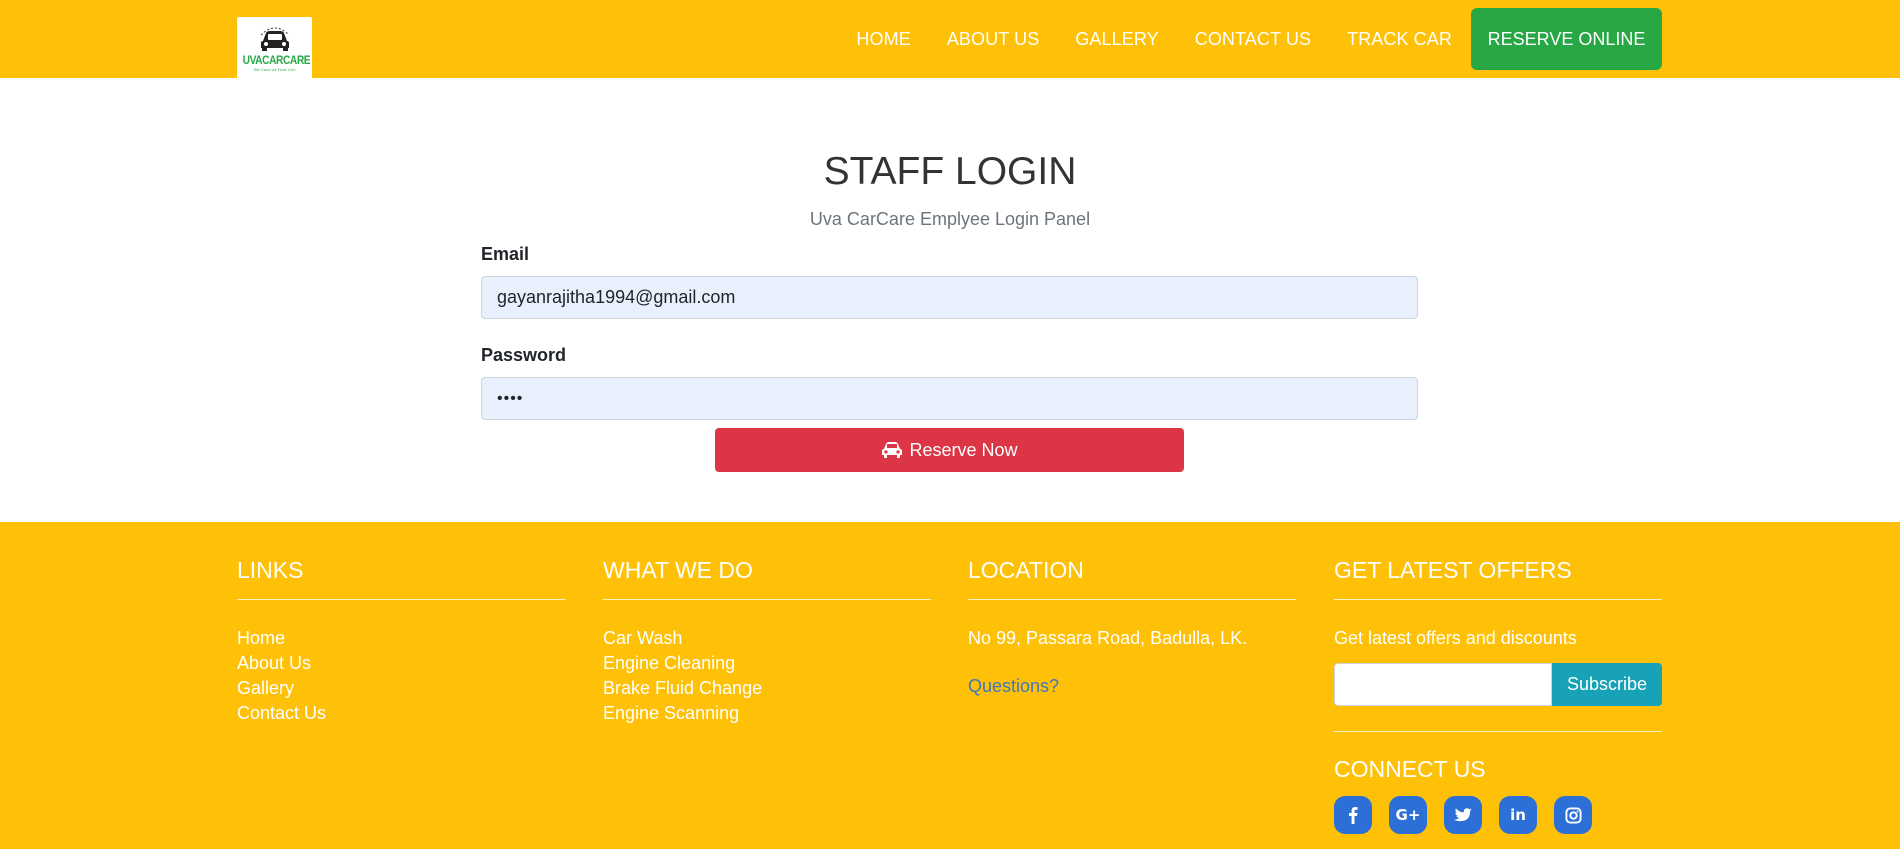 This screenshot has width=1900, height=849. Describe the element at coordinates (993, 39) in the screenshot. I see `nav-about-us: ABOUT US` at that location.